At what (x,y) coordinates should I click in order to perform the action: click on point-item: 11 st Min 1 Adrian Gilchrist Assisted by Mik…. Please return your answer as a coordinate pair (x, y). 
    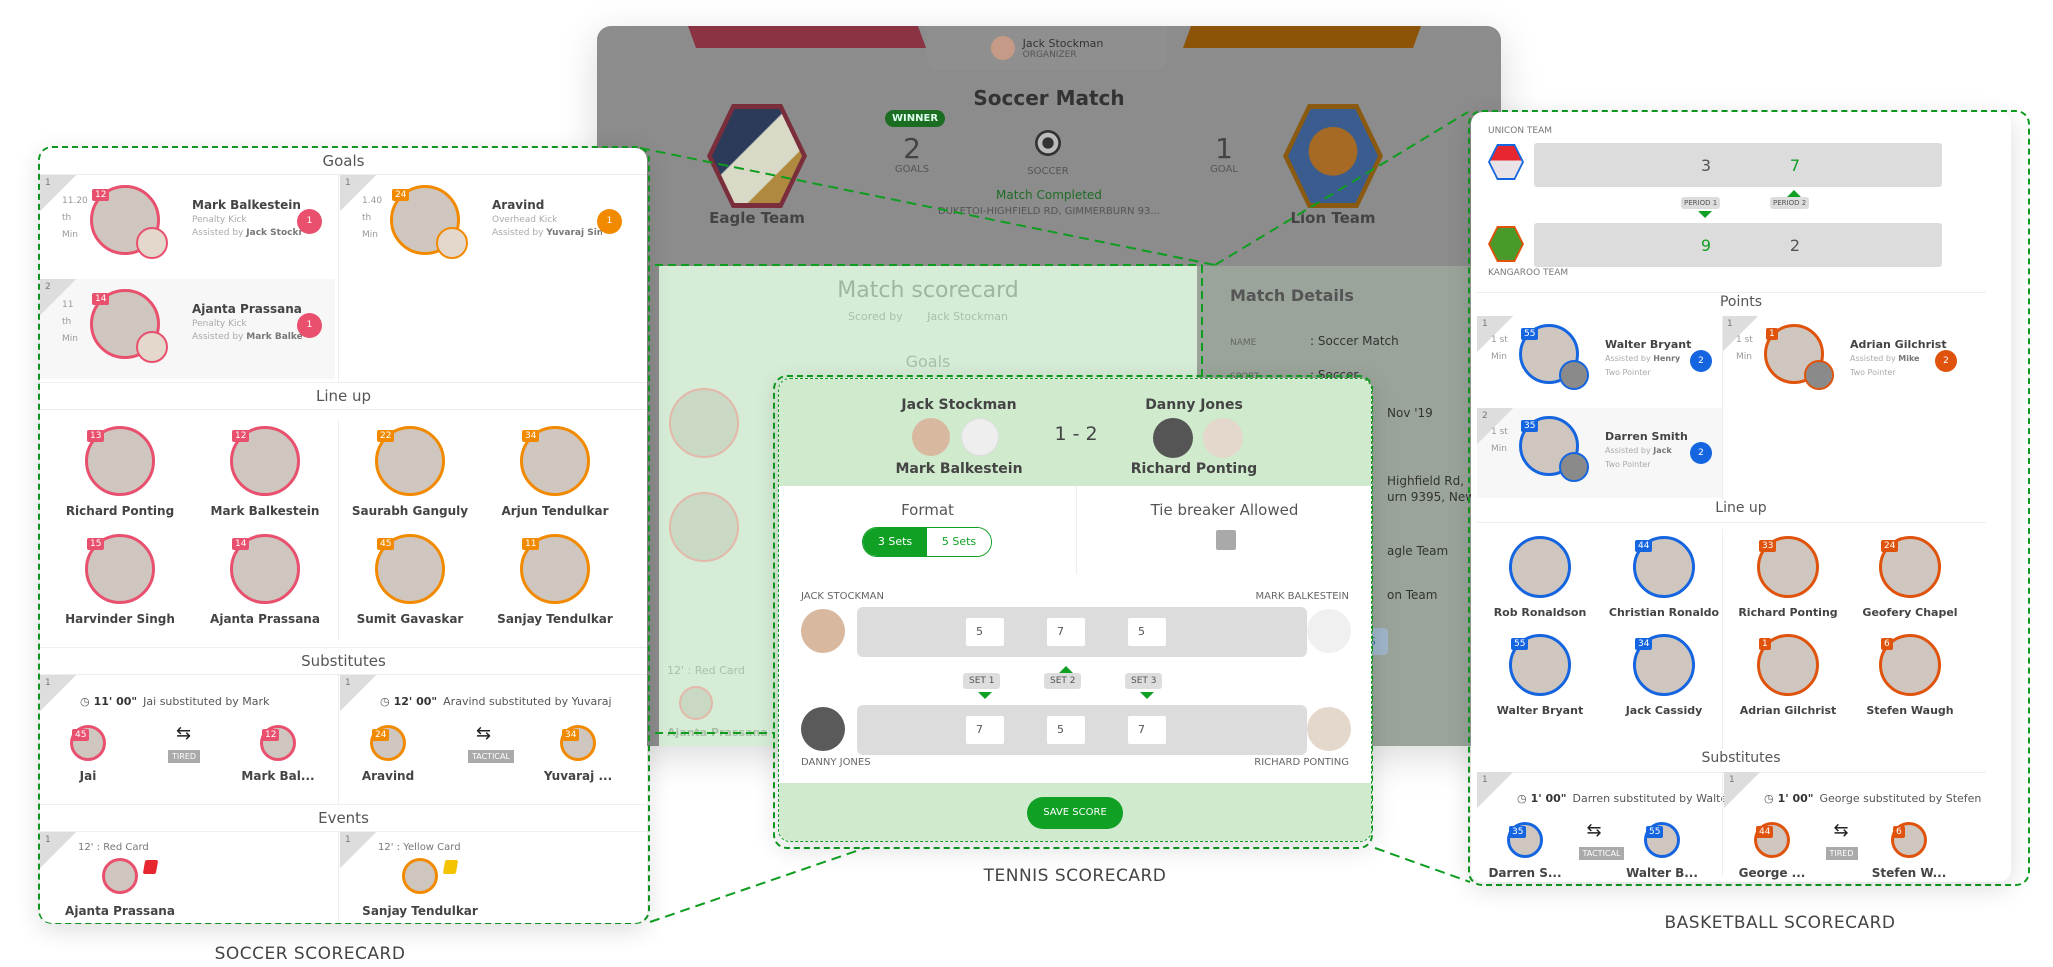
    Looking at the image, I should click on (1844, 361).